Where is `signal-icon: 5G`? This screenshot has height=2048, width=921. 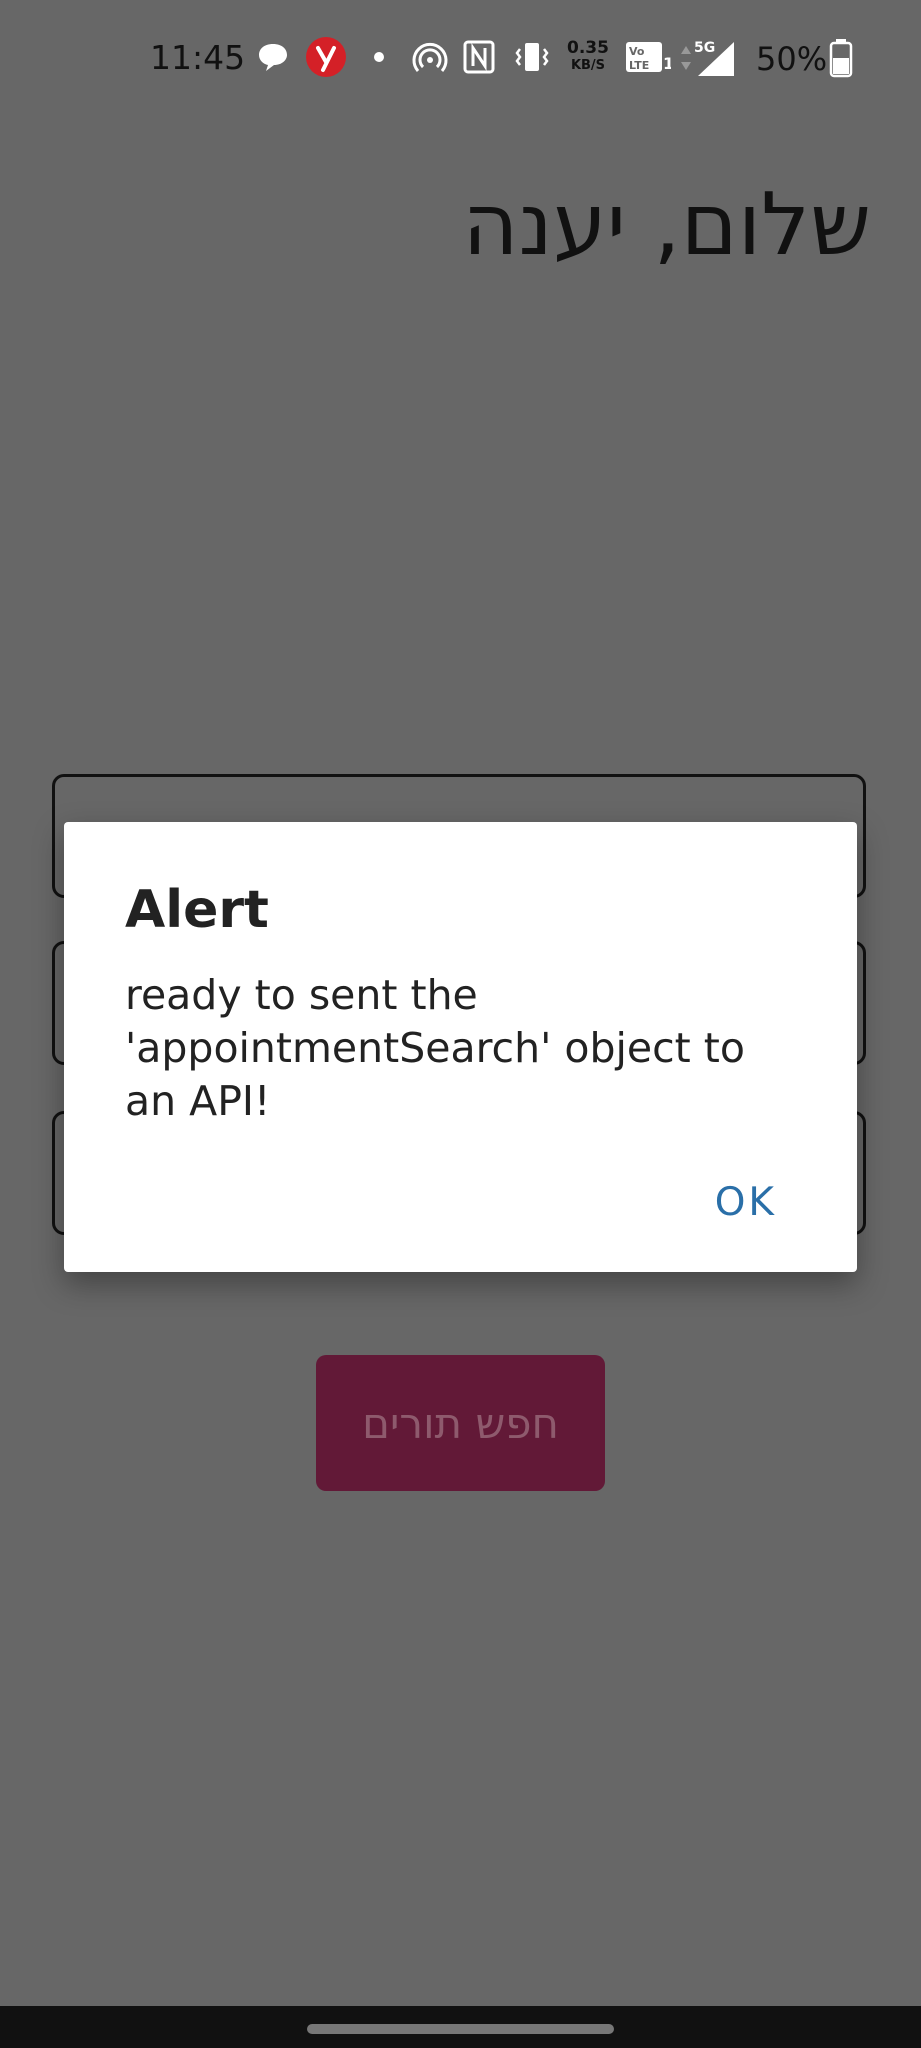
signal-icon: 5G is located at coordinates (714, 58).